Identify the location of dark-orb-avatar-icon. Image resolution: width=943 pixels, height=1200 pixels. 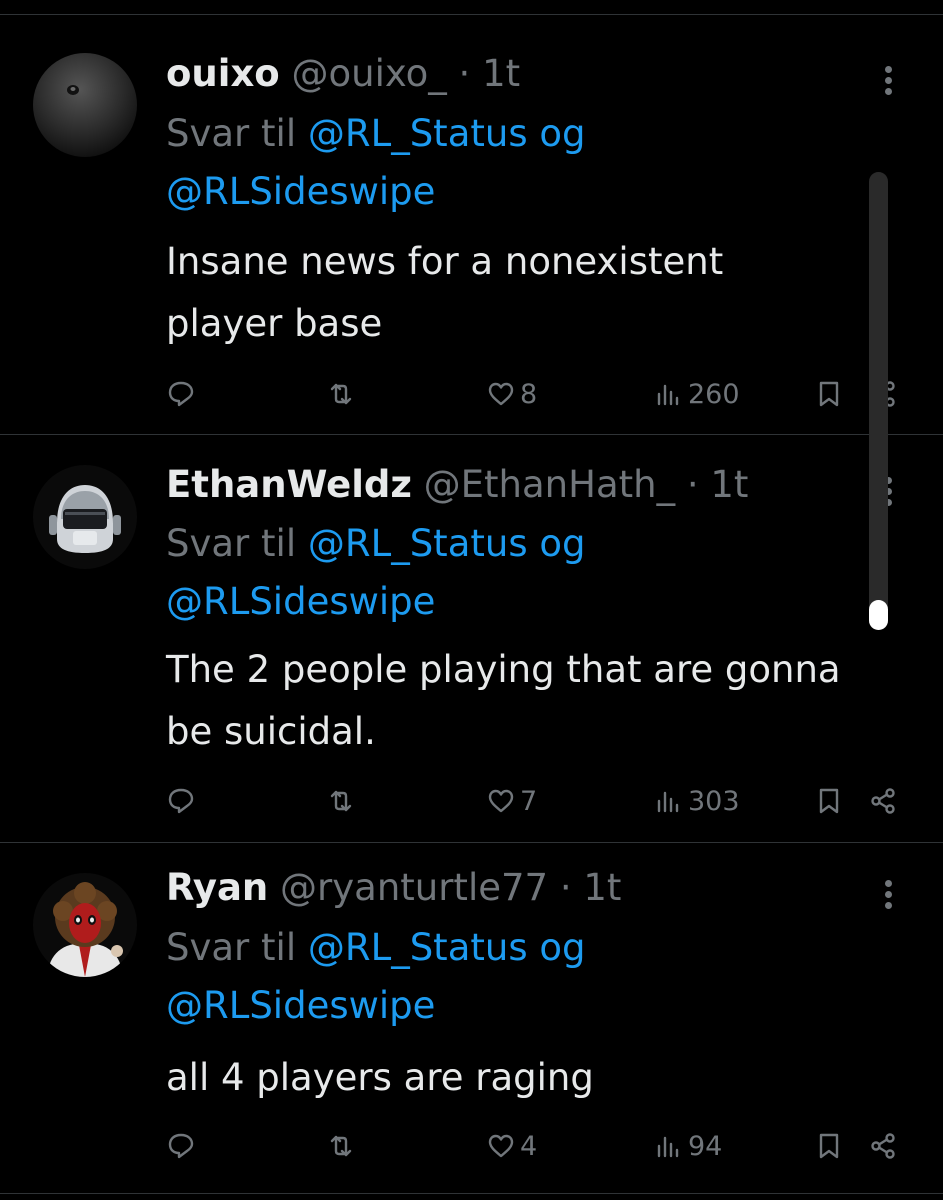
(85, 105).